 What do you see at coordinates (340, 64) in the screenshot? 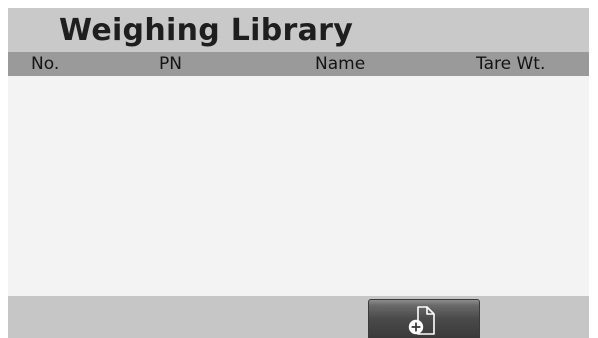
I see `column-header-name: Name` at bounding box center [340, 64].